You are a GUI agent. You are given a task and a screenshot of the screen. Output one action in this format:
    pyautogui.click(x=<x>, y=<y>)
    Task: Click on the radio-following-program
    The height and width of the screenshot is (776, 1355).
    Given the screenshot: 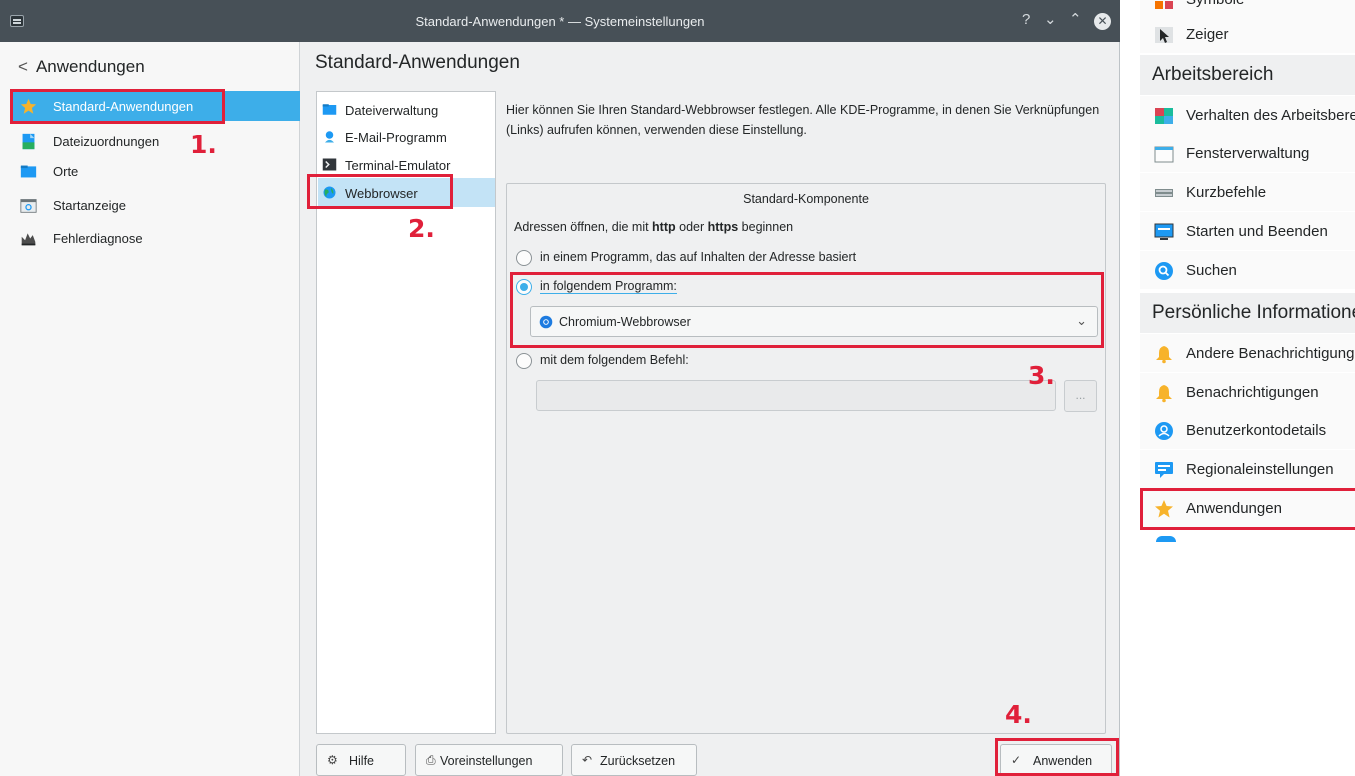 What is the action you would take?
    pyautogui.click(x=524, y=287)
    